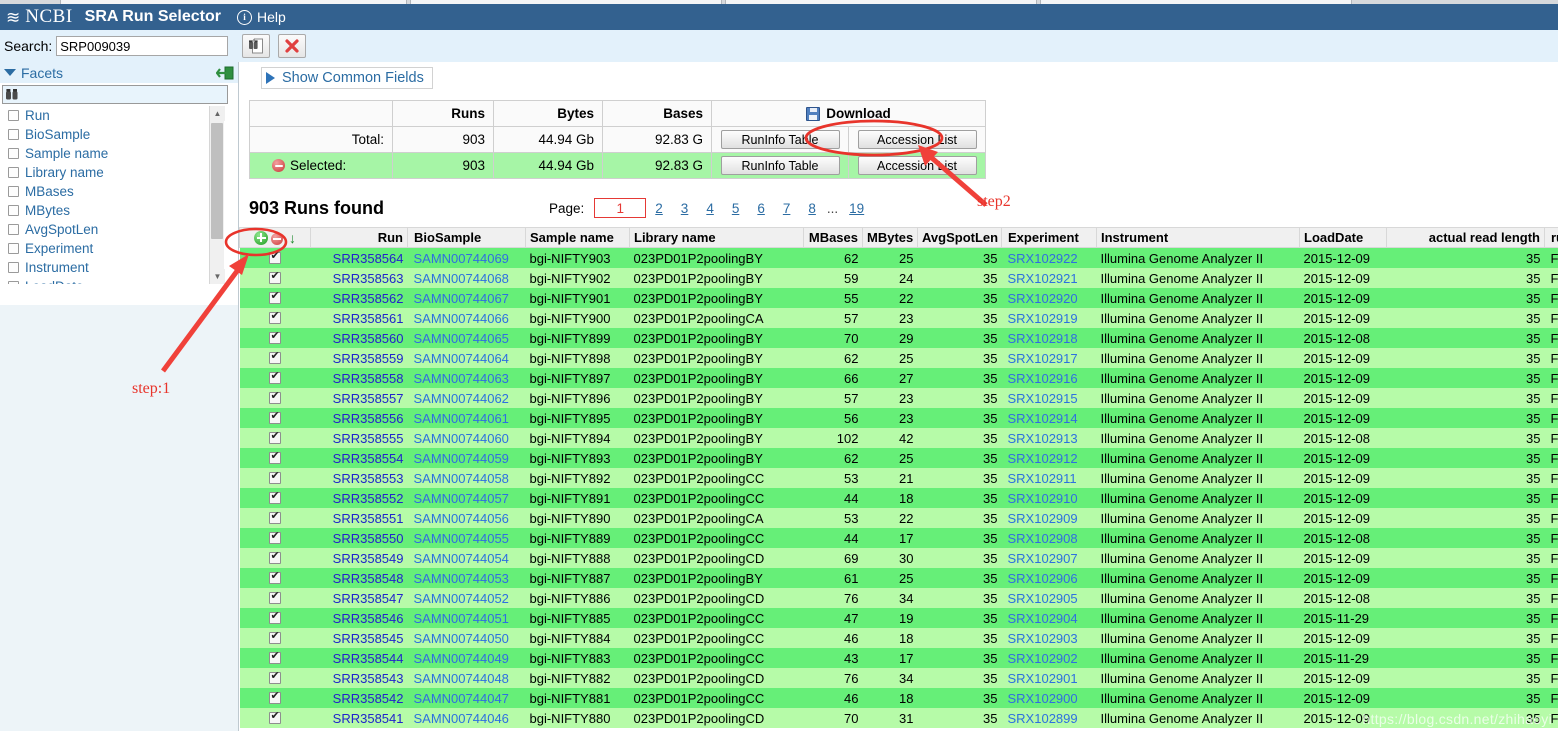  I want to click on facet-item: MBytes, so click(108, 210).